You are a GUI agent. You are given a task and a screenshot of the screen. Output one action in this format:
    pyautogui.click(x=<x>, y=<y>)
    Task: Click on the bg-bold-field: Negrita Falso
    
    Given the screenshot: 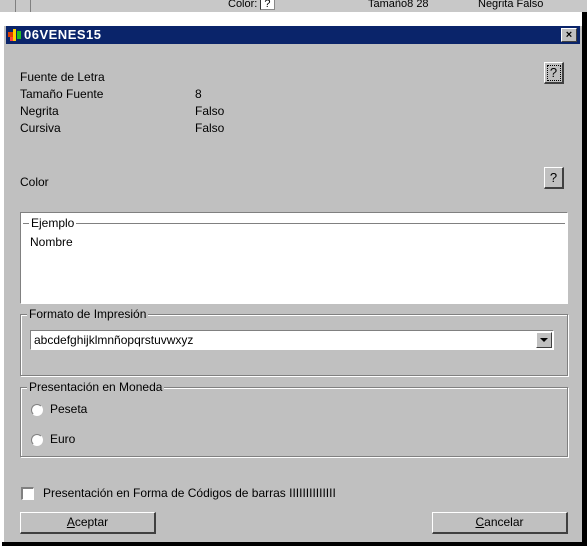 What is the action you would take?
    pyautogui.click(x=510, y=5)
    